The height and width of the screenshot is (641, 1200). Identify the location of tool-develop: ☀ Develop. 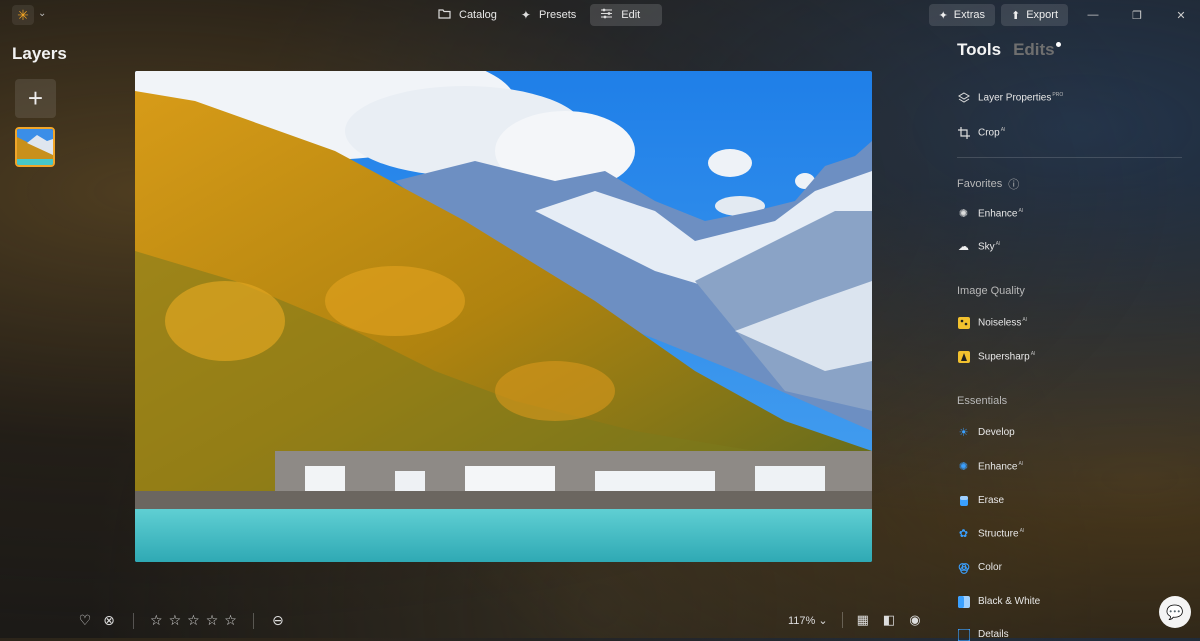
(986, 432).